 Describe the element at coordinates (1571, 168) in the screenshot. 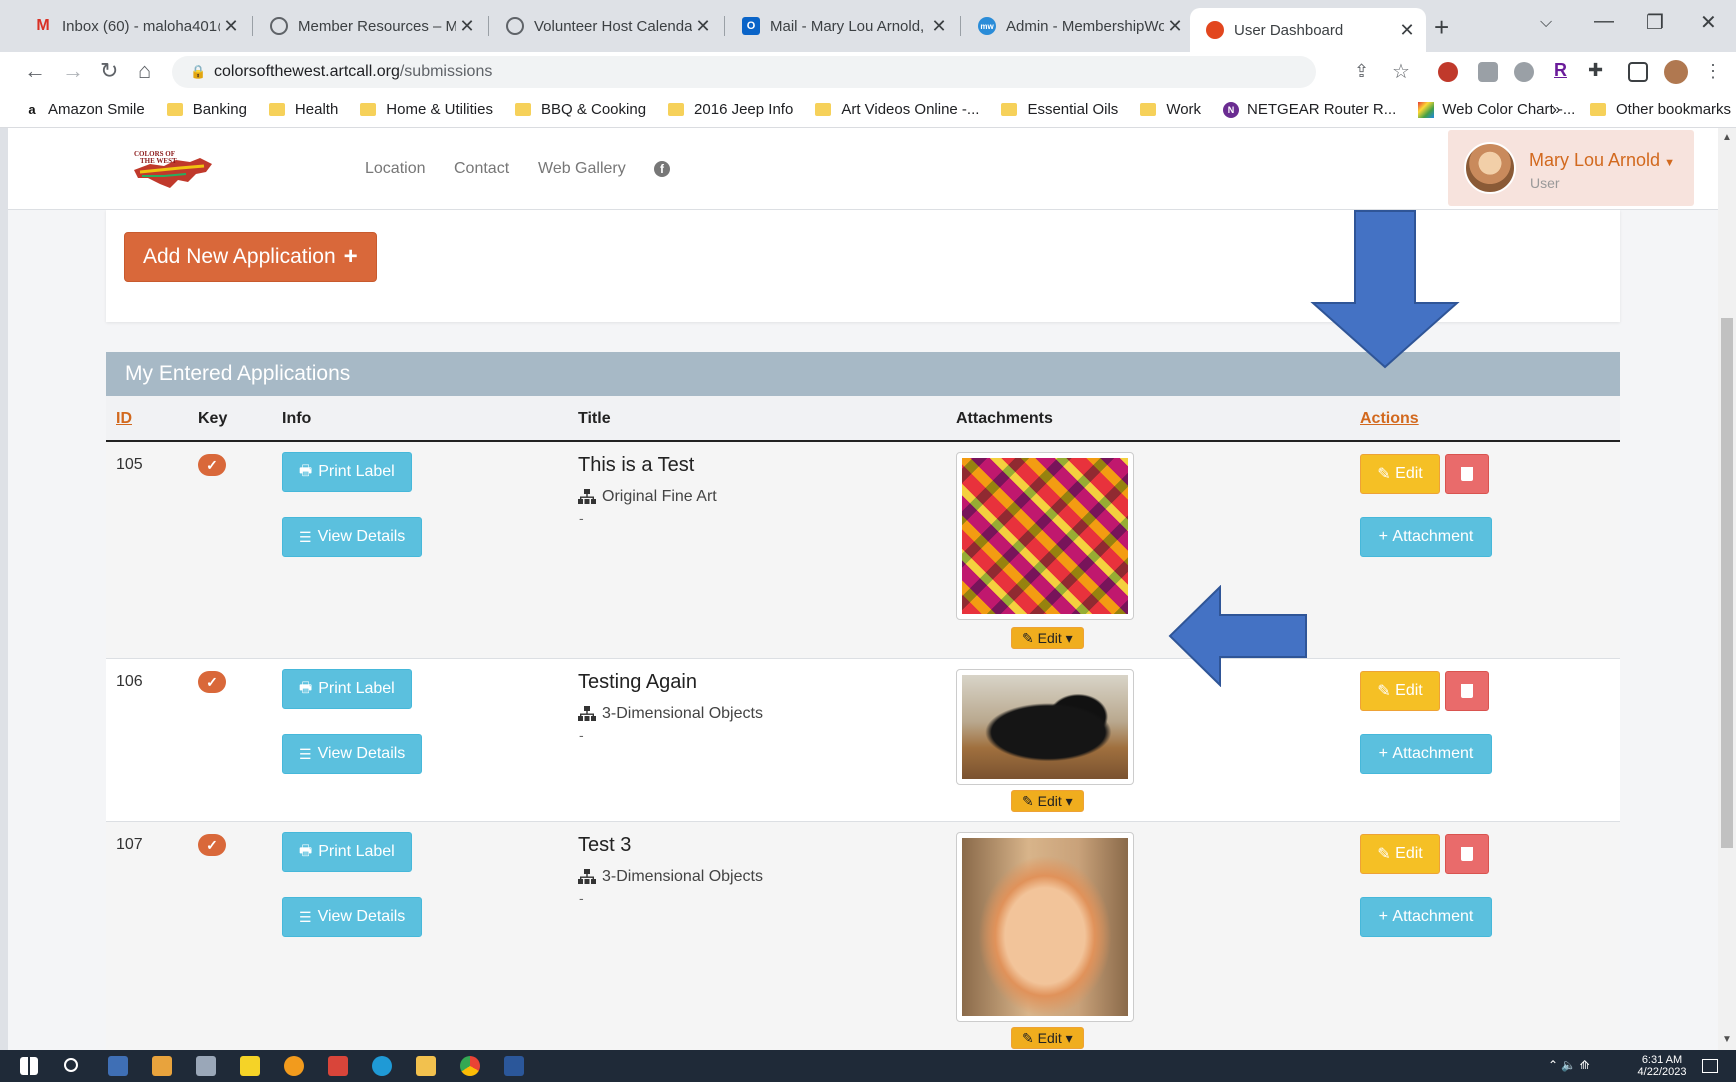

I see `user-menu: Mary Lou Arnold ▼ User` at that location.